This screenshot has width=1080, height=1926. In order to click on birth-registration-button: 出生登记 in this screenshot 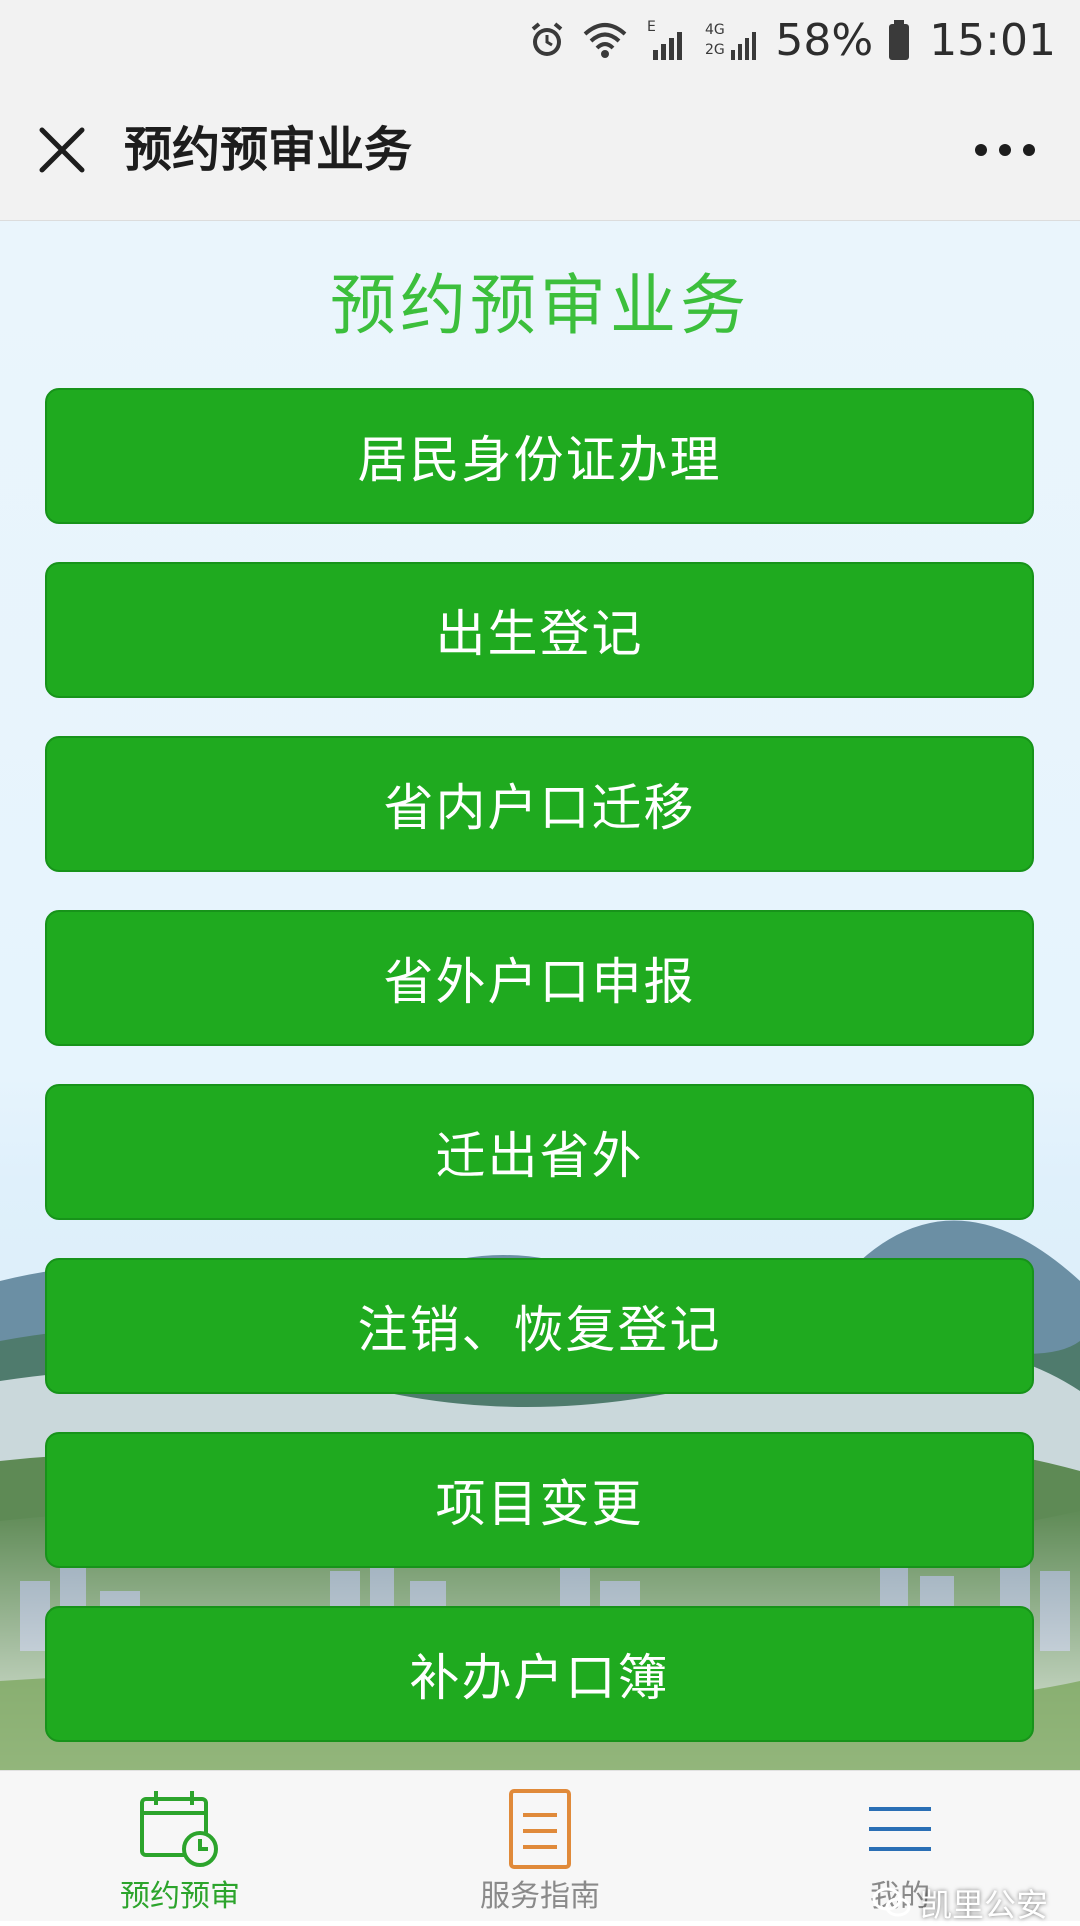, I will do `click(539, 630)`.